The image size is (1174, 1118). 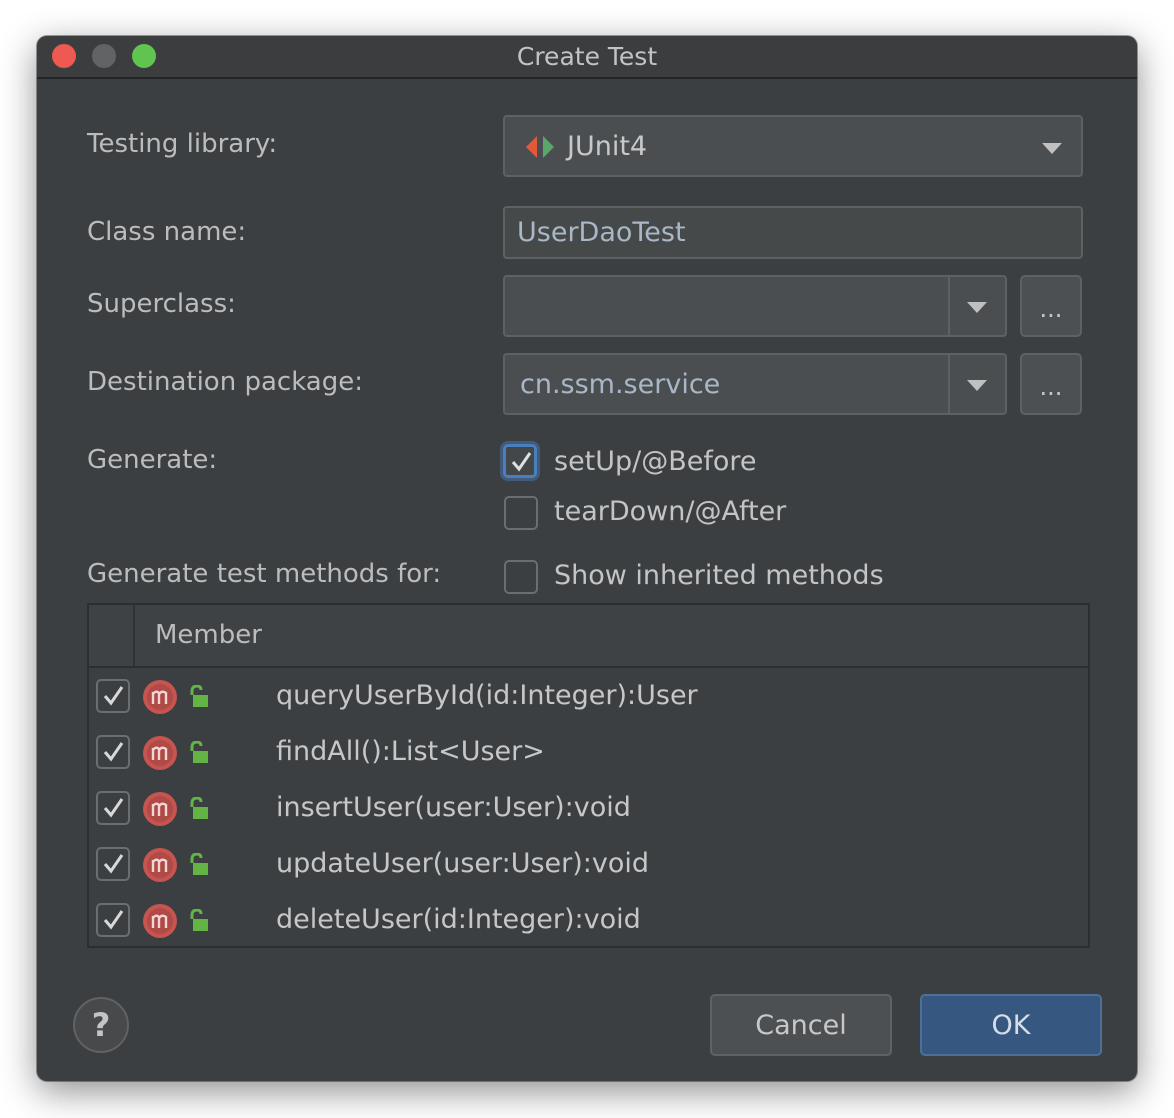 What do you see at coordinates (601, 232) in the screenshot?
I see `class-name-value: UserDaoTest` at bounding box center [601, 232].